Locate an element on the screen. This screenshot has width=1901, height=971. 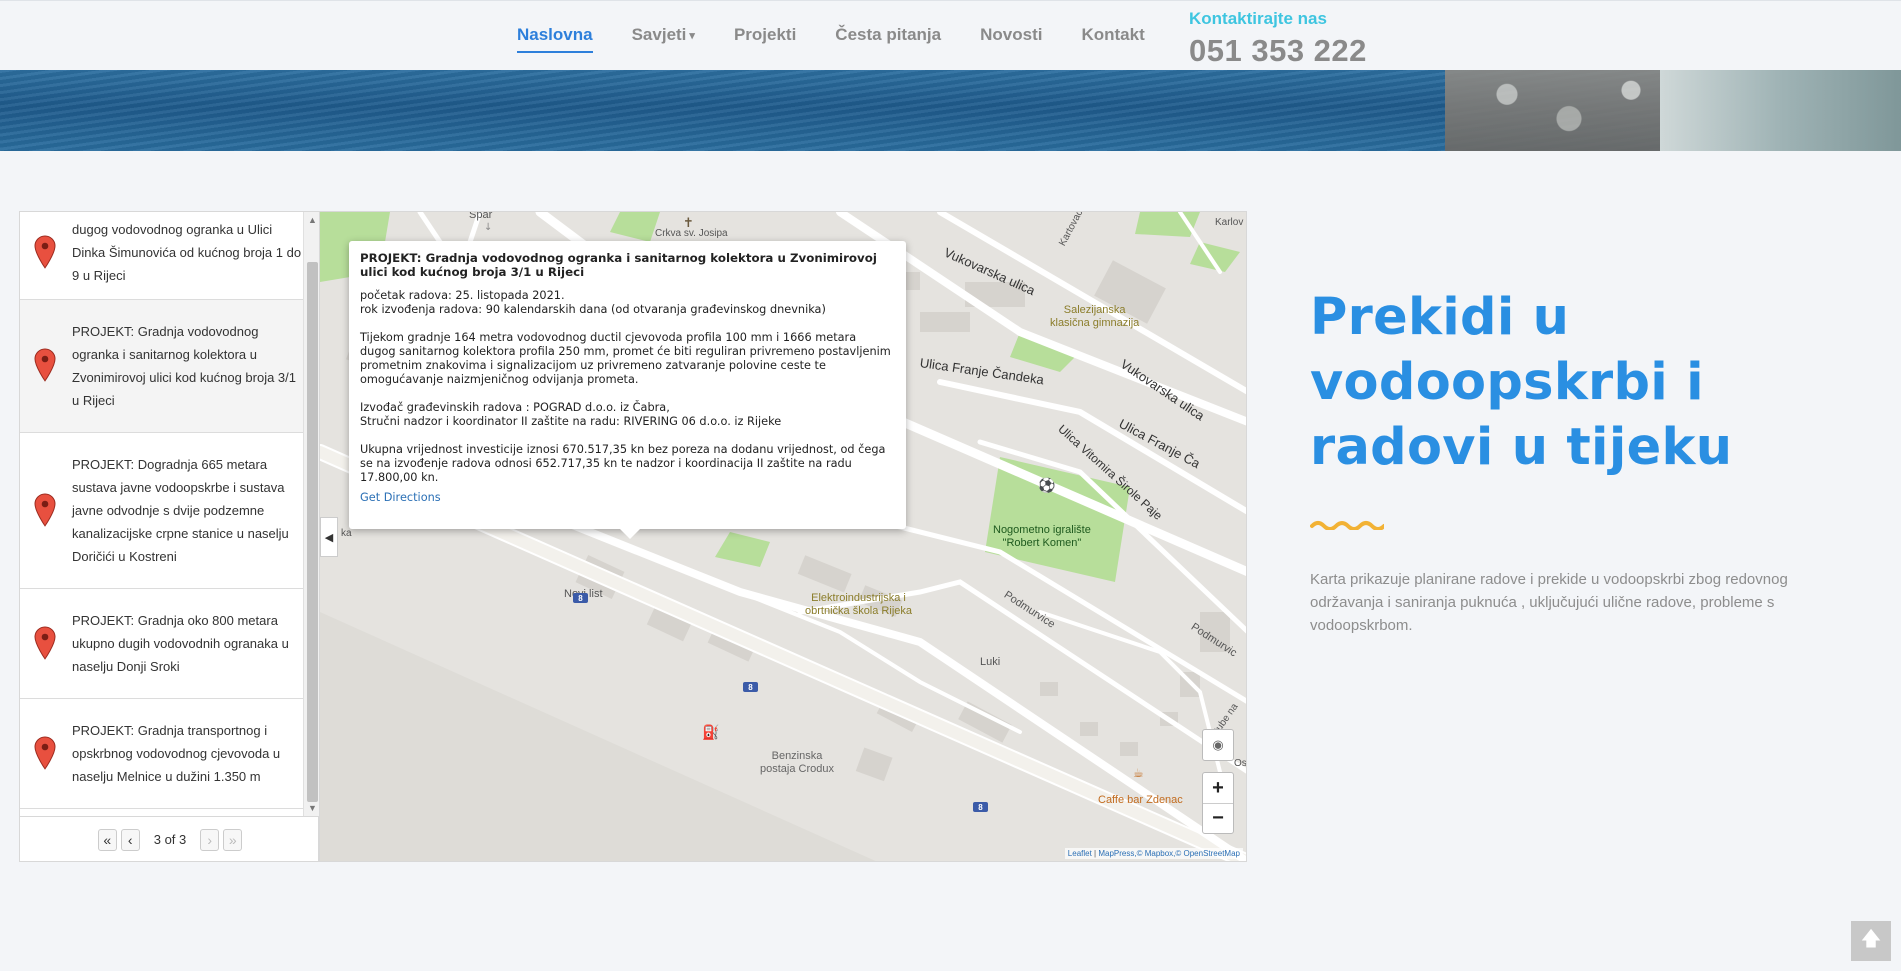
hero-banner is located at coordinates (950, 110).